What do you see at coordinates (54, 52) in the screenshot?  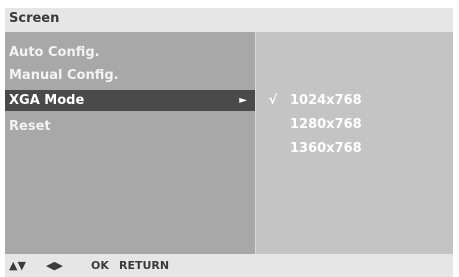 I see `menu-item-label: Auto Config.` at bounding box center [54, 52].